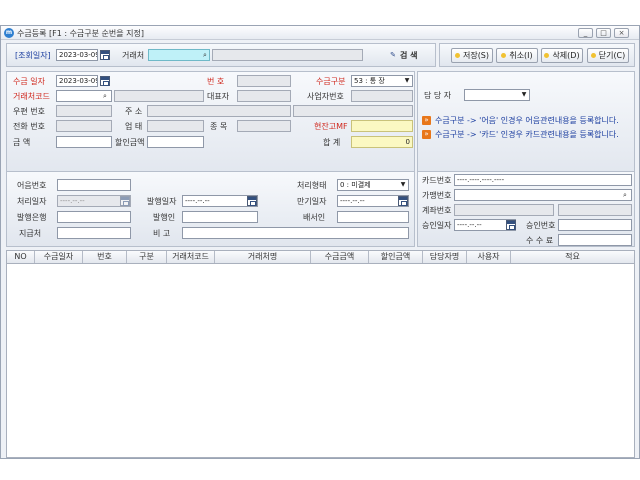 This screenshot has width=640, height=480. What do you see at coordinates (94, 217) in the screenshot?
I see `bank-input` at bounding box center [94, 217].